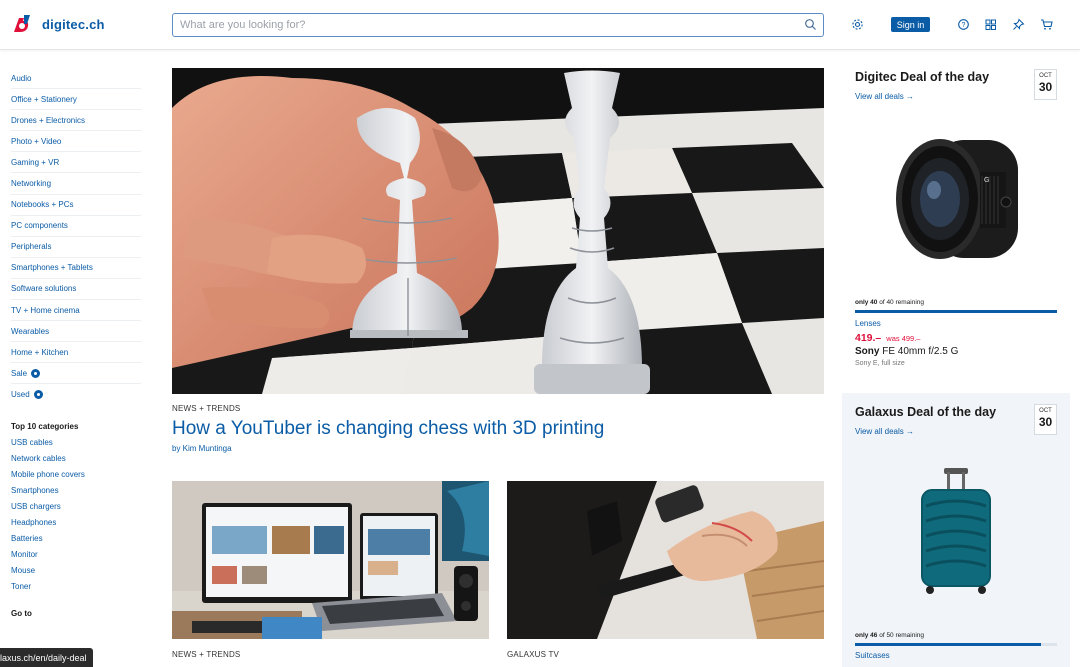  I want to click on sidebar-item-software: Software solutions, so click(76, 290).